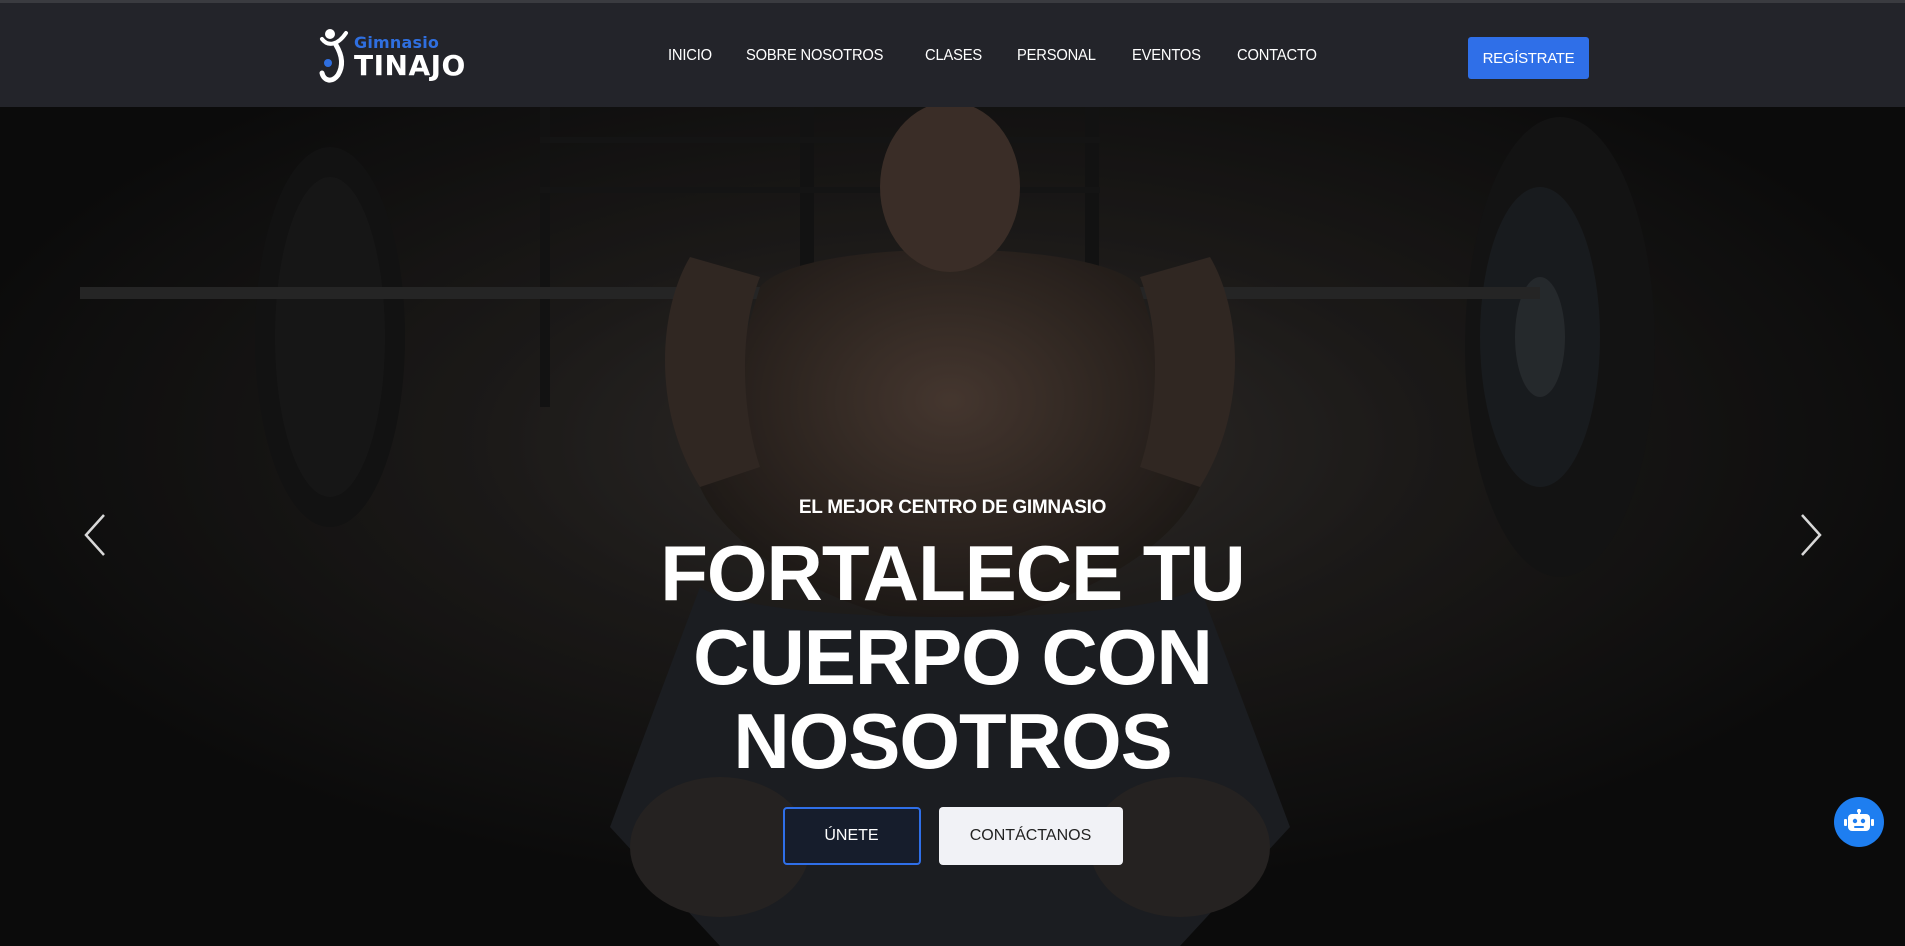 The height and width of the screenshot is (946, 1905). I want to click on chevron-right-icon, so click(1811, 535).